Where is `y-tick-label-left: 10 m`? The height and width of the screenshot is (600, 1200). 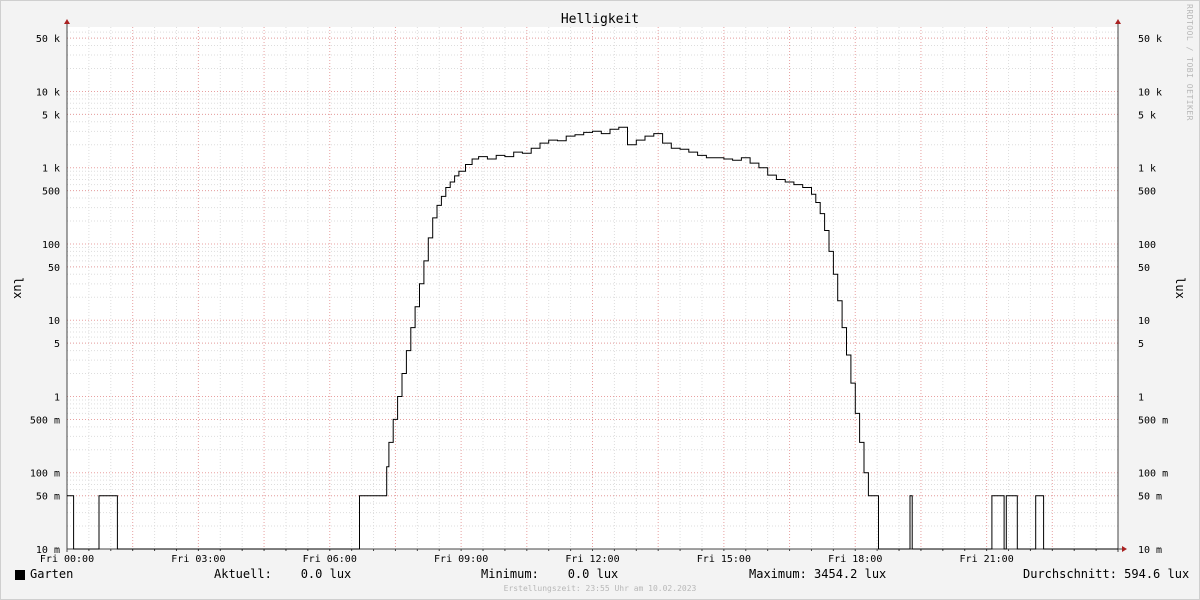
y-tick-label-left: 10 m is located at coordinates (48, 550).